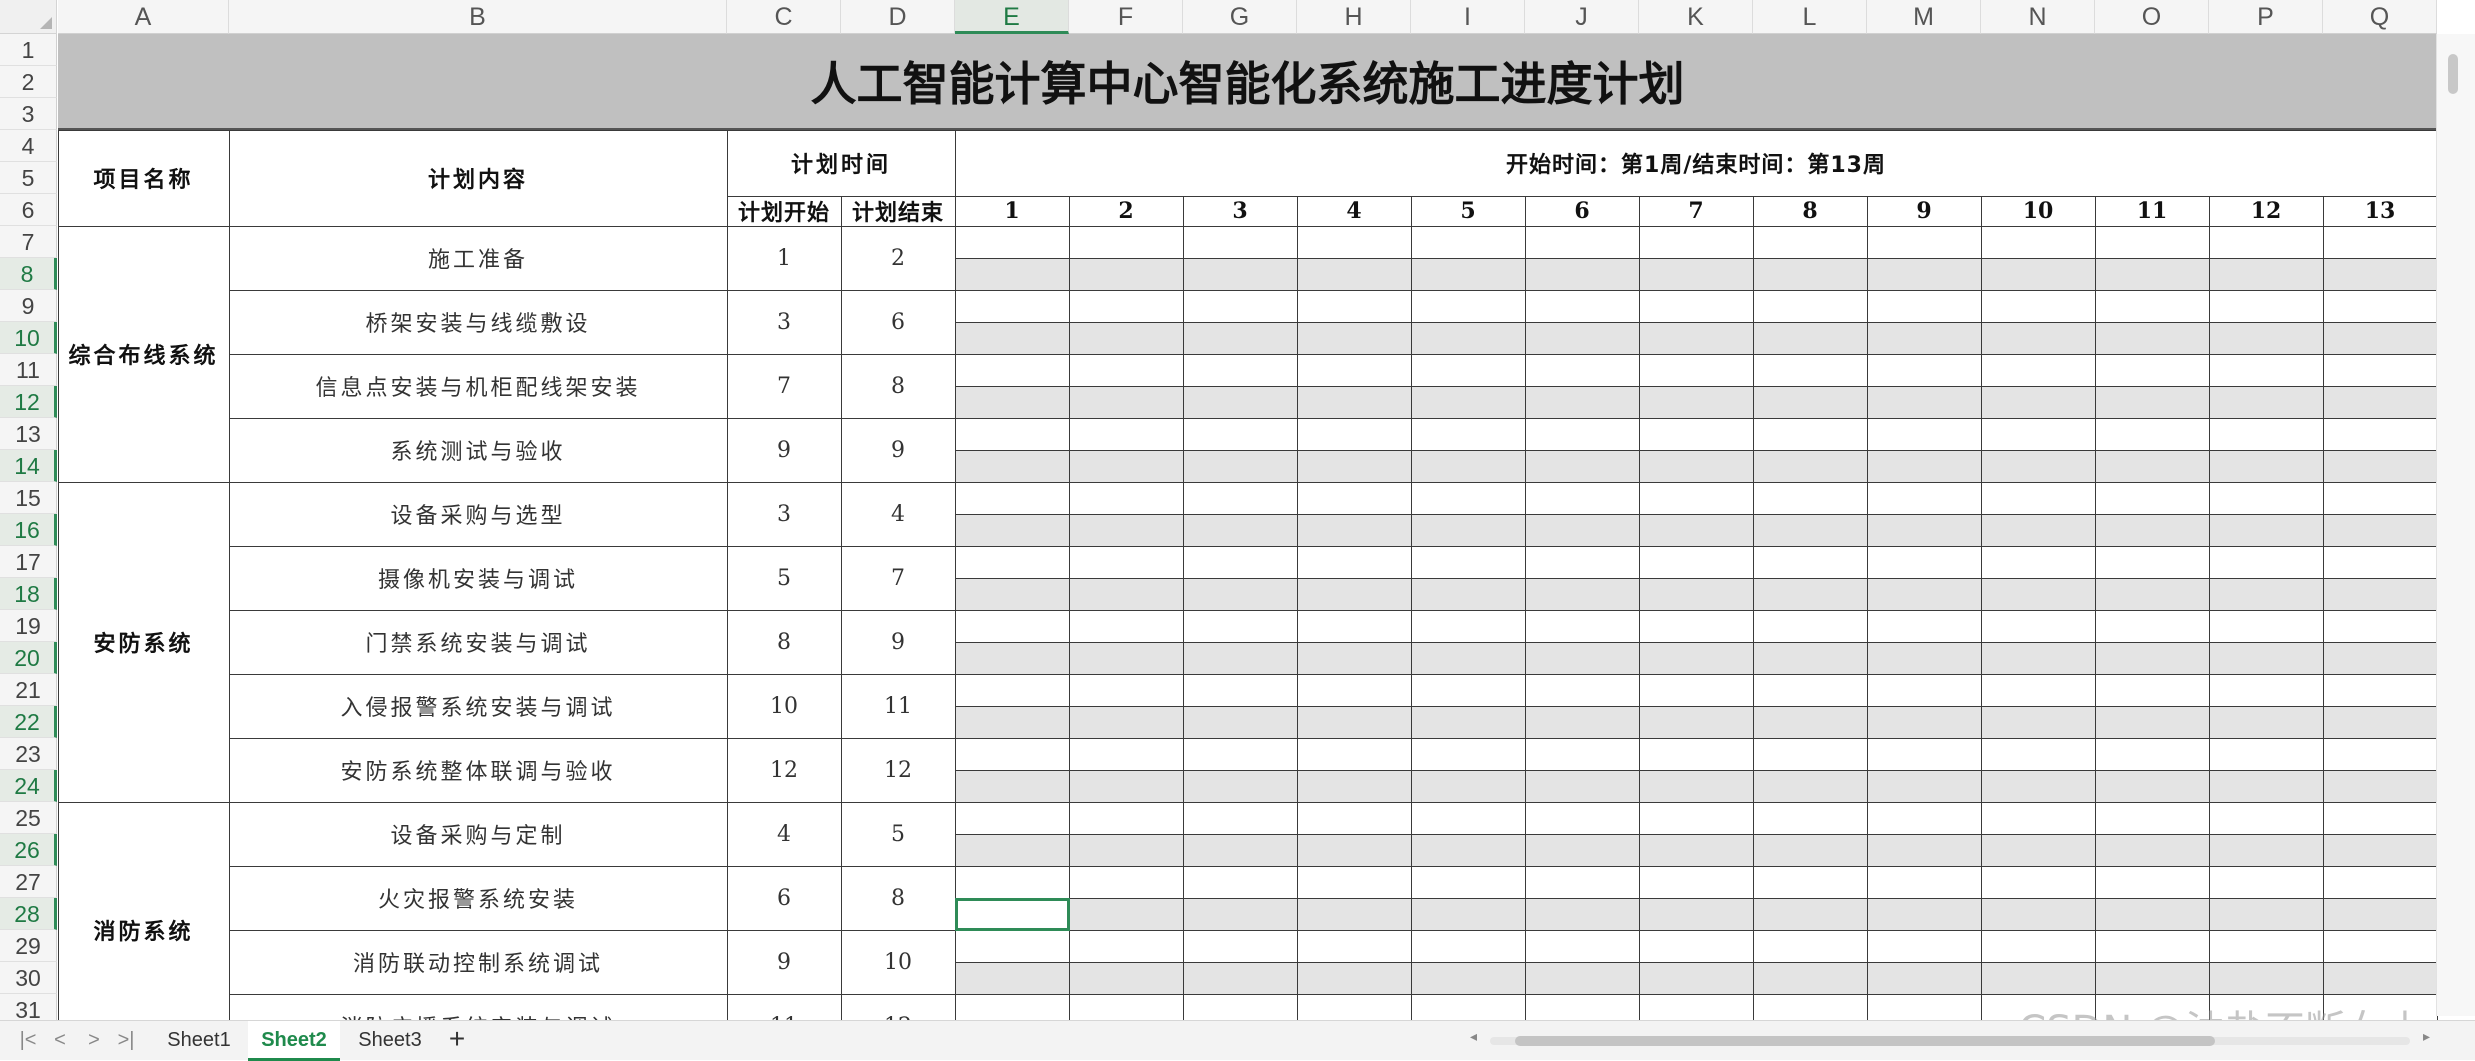 The width and height of the screenshot is (2475, 1061). Describe the element at coordinates (1810, 211) in the screenshot. I see `week-header-8: 8` at that location.